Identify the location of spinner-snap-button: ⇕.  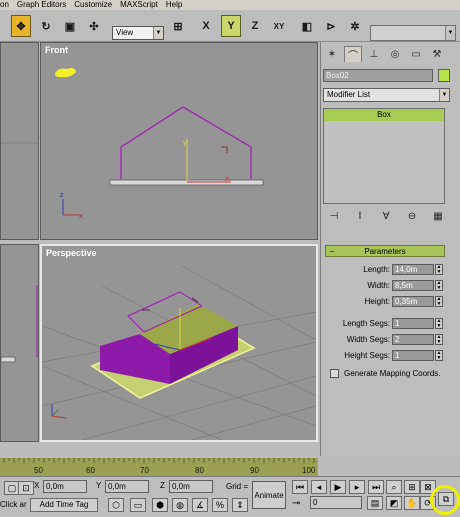
(240, 505).